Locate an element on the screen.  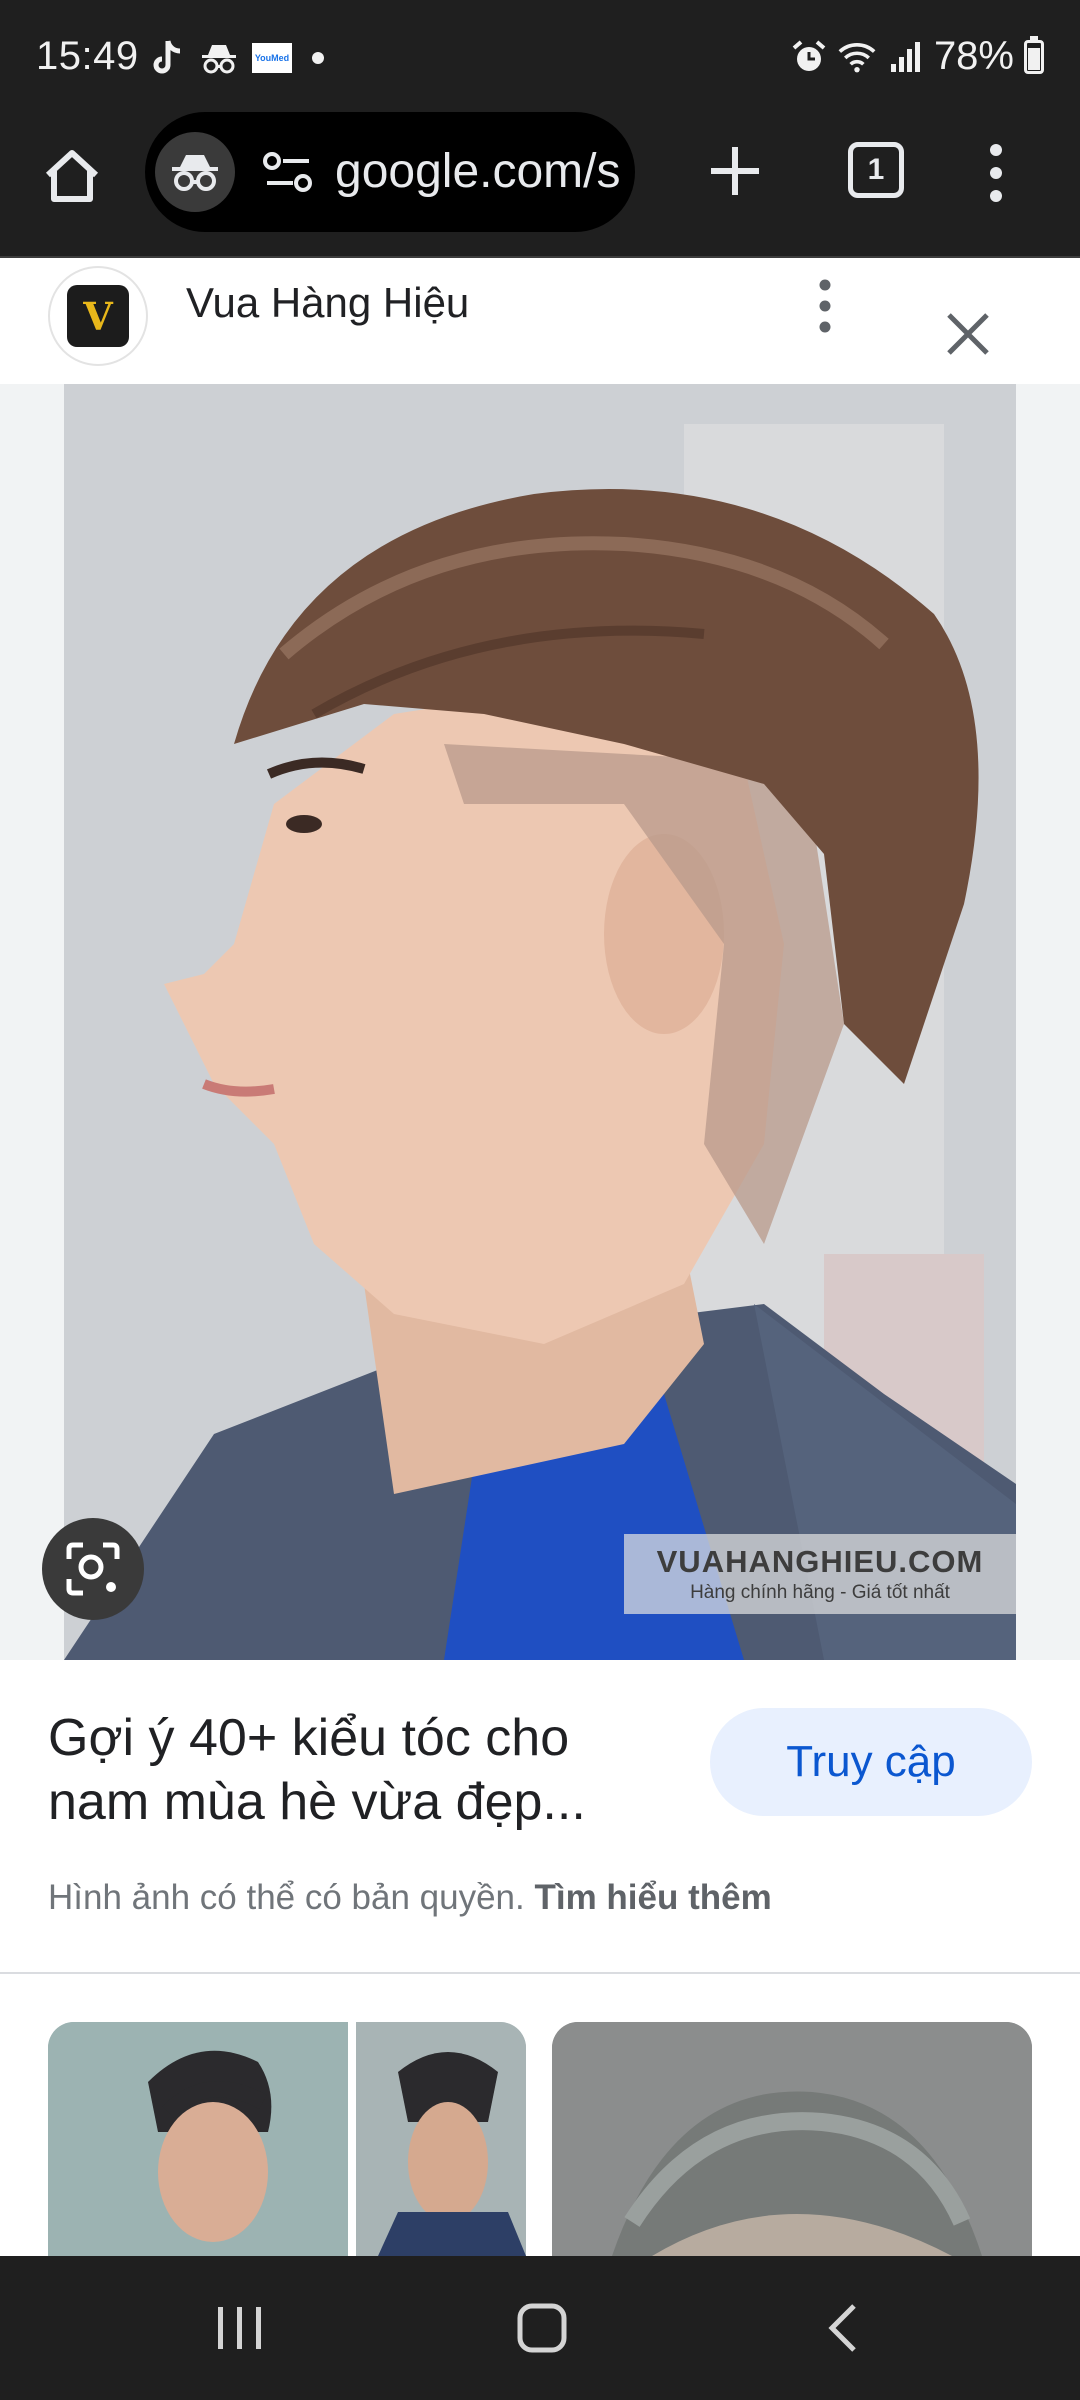
watermark-subtitle: Hàng chính hãng - Giá tốt nhất is located at coordinates (820, 1592).